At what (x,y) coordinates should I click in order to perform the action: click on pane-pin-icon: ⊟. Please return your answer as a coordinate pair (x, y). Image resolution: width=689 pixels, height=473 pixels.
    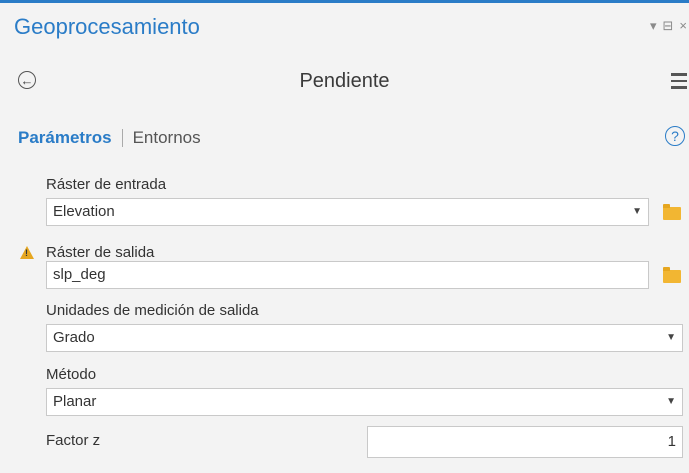
    Looking at the image, I should click on (668, 26).